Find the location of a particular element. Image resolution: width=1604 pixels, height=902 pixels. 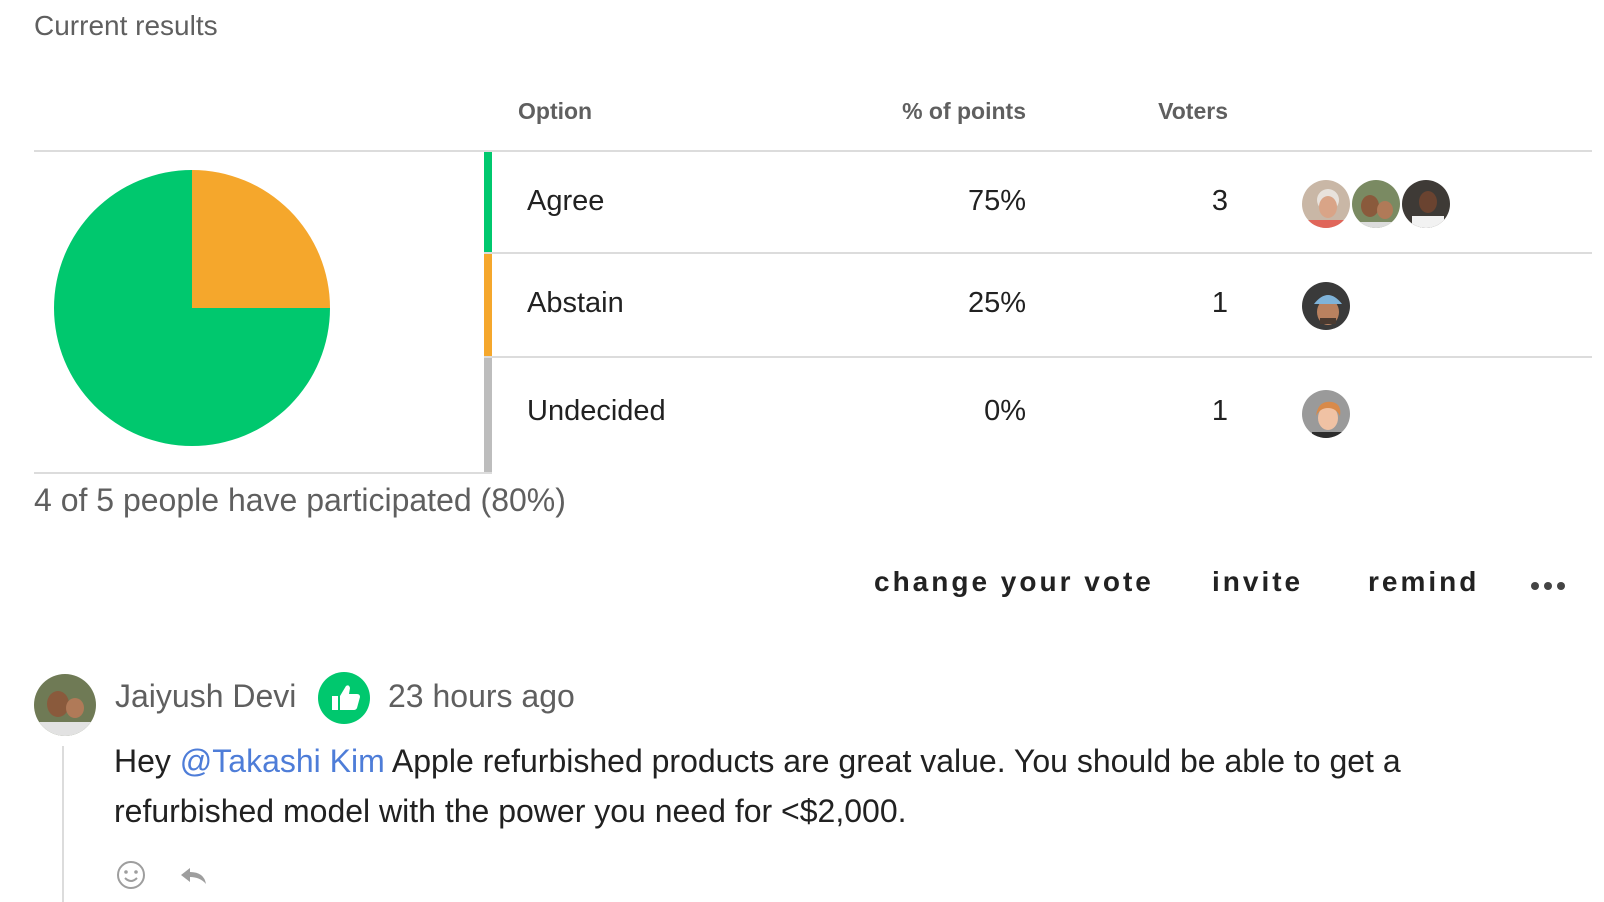

comment-author-name: Jaiyush Devi is located at coordinates (205, 696).